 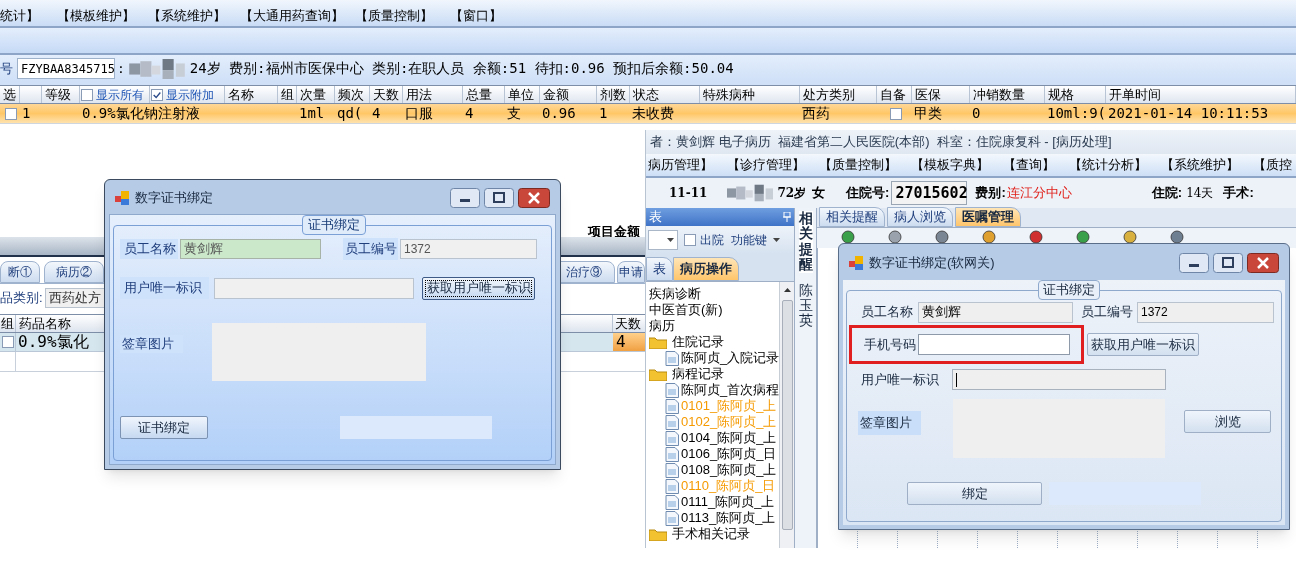 I want to click on field-label: 品类别:, so click(x=21, y=297).